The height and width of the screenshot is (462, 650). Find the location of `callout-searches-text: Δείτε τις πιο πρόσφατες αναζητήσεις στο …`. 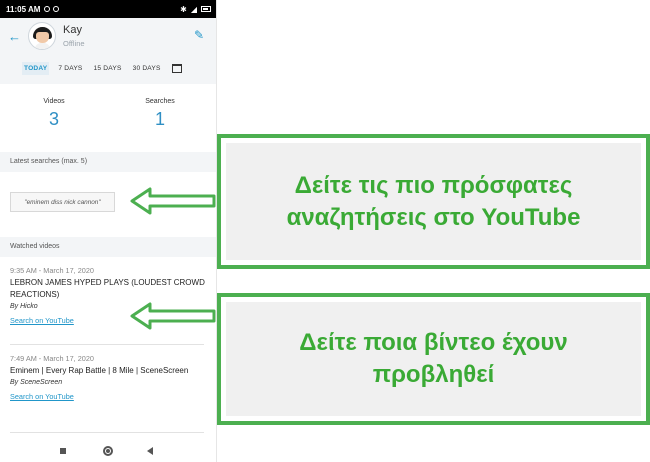

callout-searches-text: Δείτε τις πιο πρόσφατες αναζητήσεις στο … is located at coordinates (433, 201).